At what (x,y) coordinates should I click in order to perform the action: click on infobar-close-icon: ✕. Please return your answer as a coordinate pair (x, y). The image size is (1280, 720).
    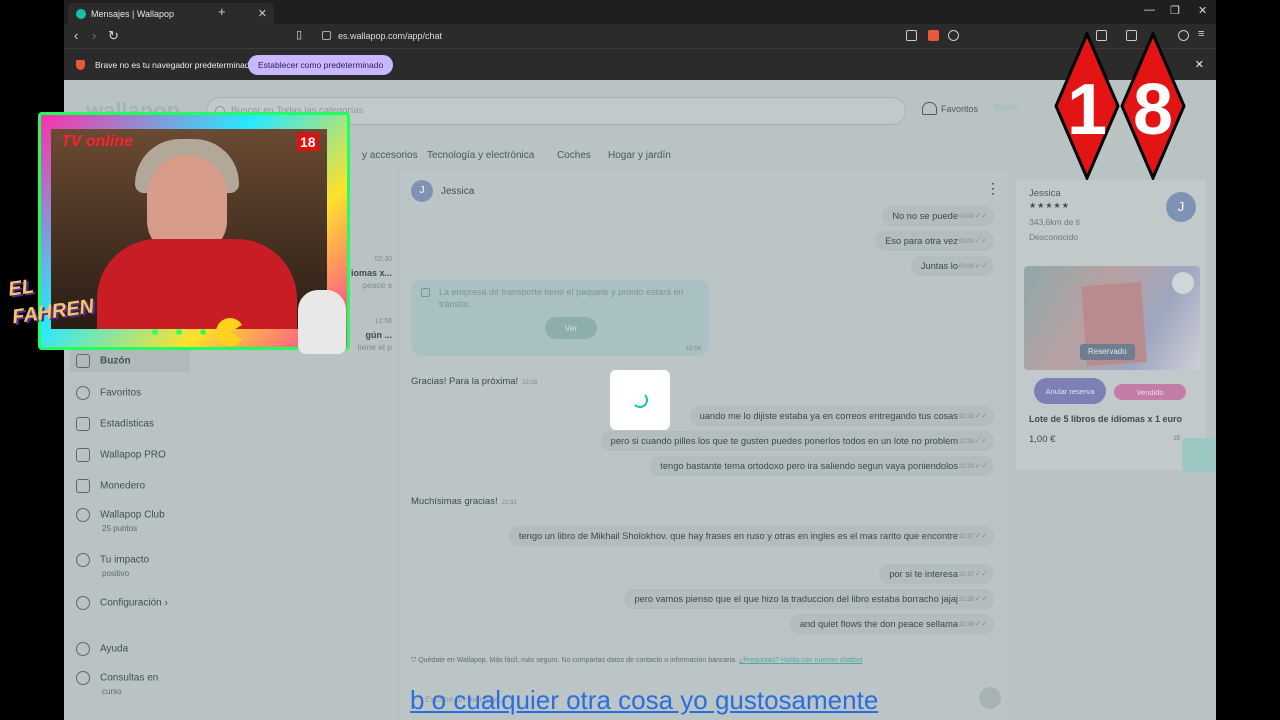
    Looking at the image, I should click on (1199, 64).